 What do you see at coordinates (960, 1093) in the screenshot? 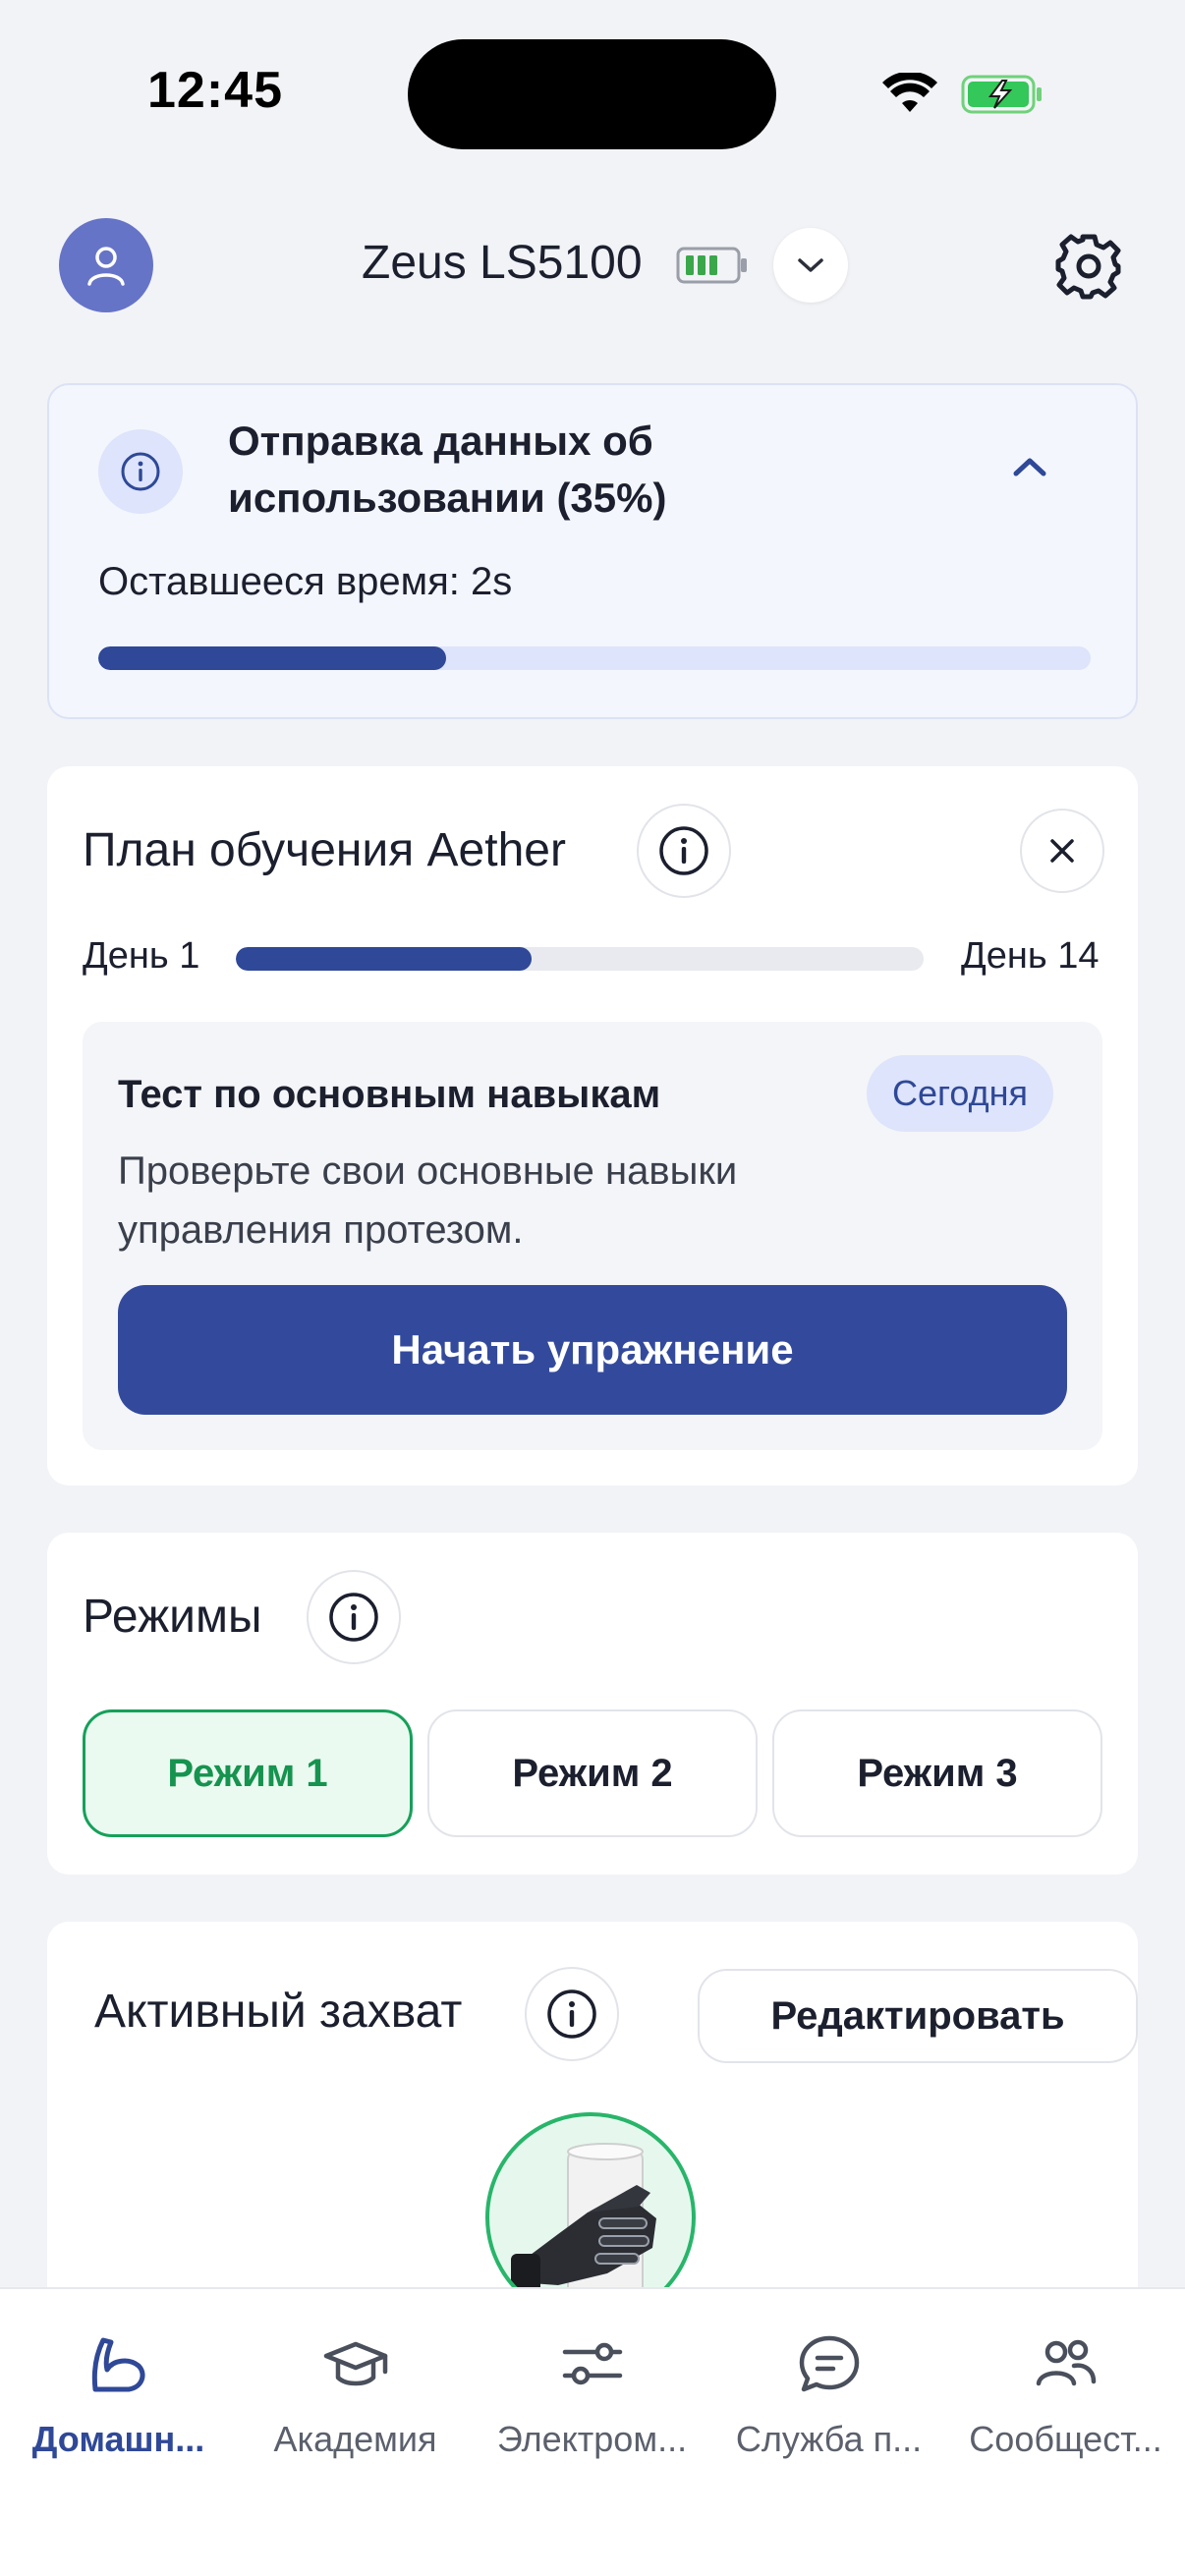
I see `today-badge: Сегодня` at bounding box center [960, 1093].